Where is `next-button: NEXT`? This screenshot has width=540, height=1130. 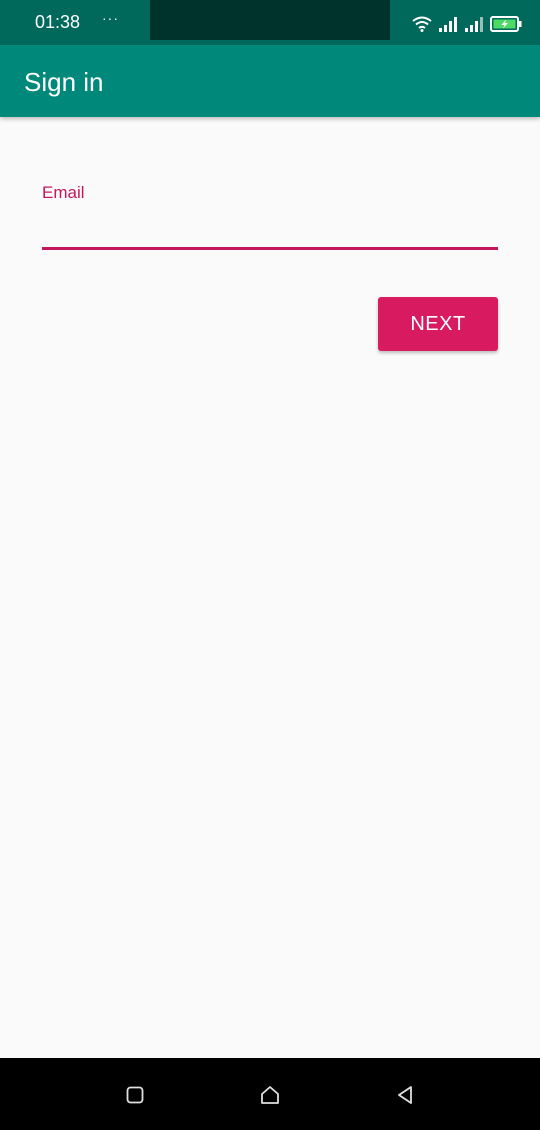
next-button: NEXT is located at coordinates (438, 324).